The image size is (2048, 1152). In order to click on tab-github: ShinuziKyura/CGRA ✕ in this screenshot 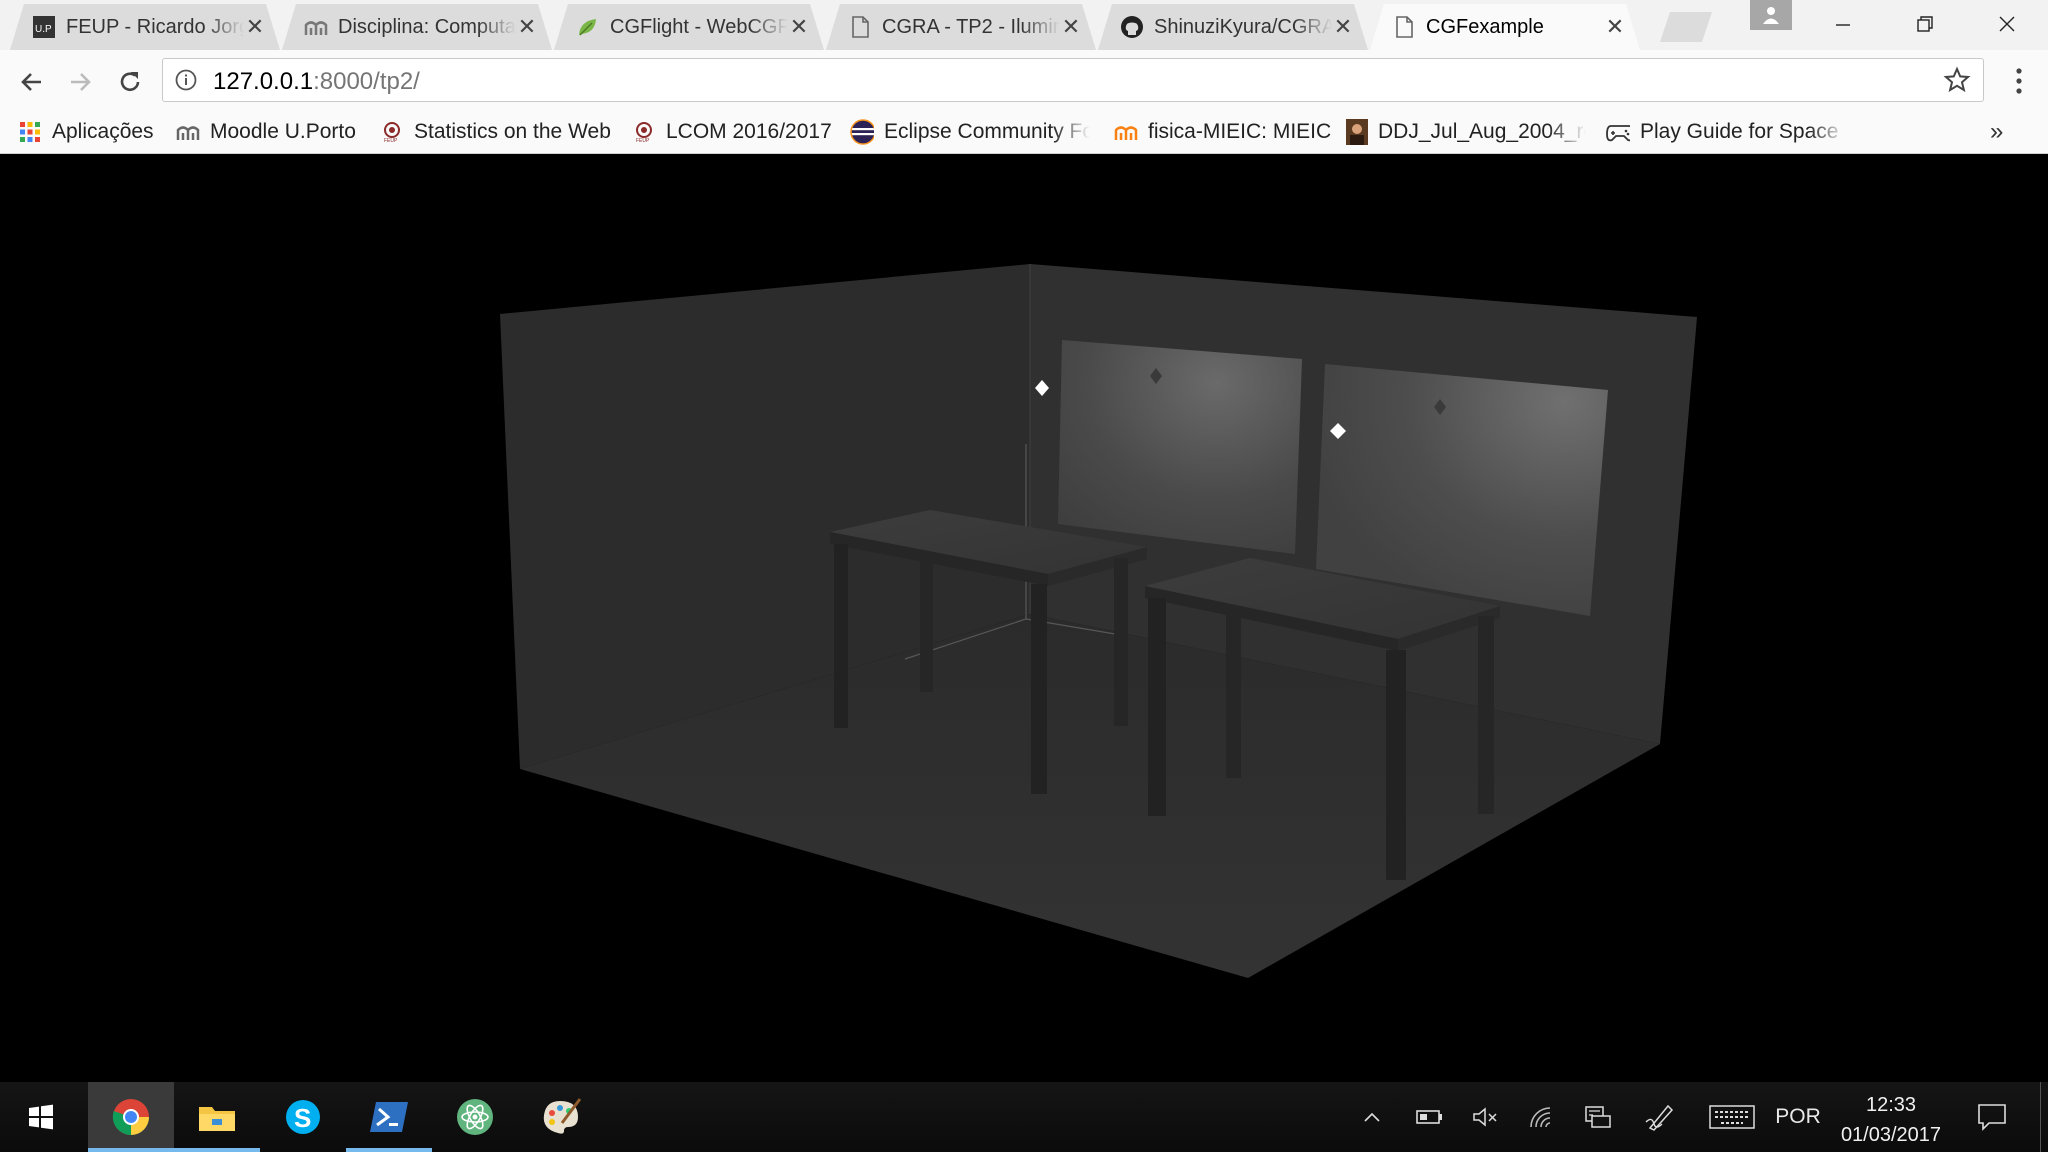, I will do `click(1233, 27)`.